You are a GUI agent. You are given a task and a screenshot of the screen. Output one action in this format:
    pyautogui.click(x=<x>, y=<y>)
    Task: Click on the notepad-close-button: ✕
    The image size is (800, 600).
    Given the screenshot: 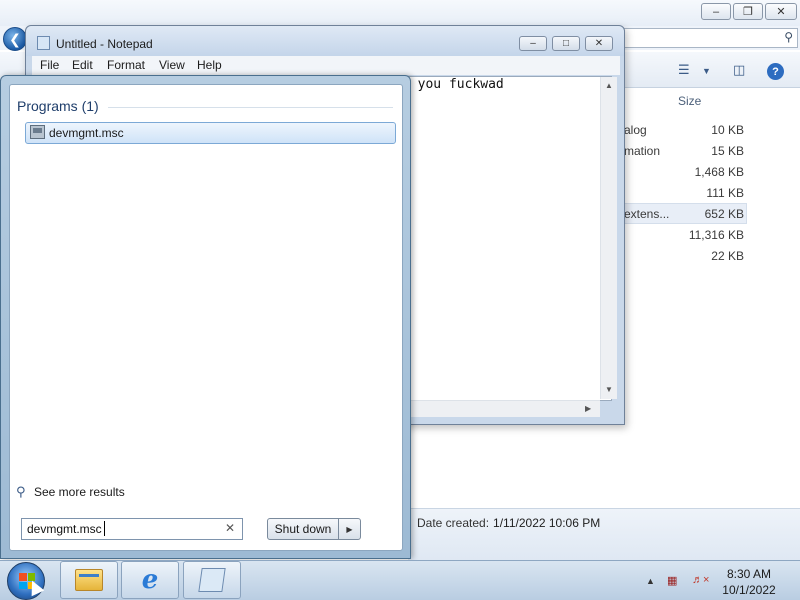 What is the action you would take?
    pyautogui.click(x=599, y=43)
    